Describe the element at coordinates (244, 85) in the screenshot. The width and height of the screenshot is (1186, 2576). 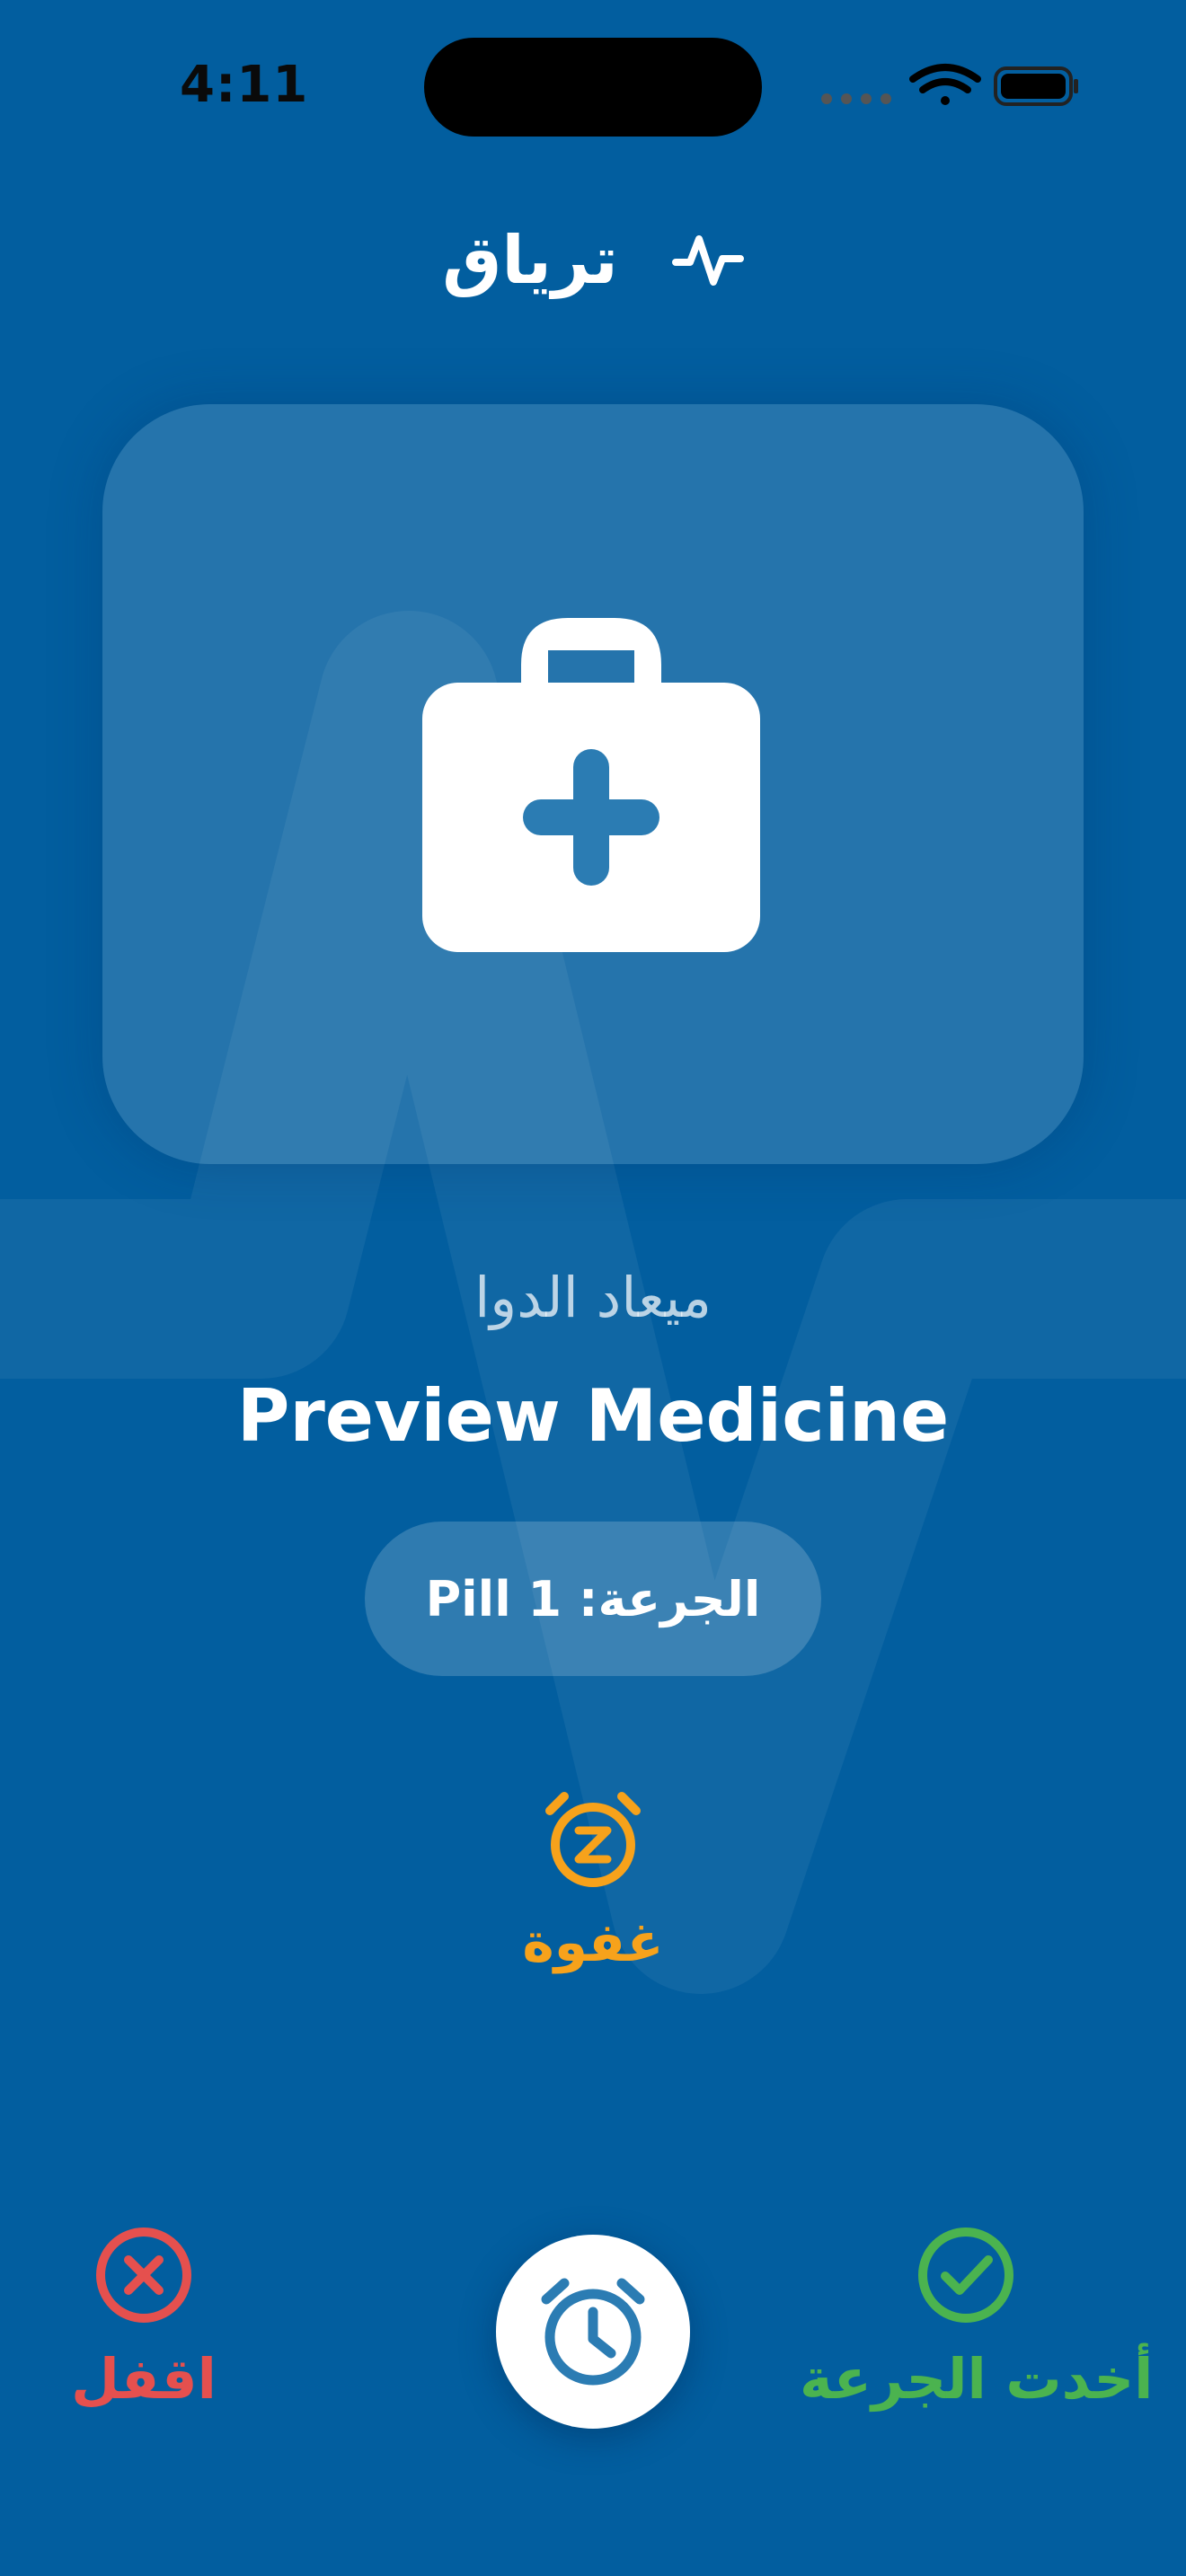
I see `status-time: 4:11` at that location.